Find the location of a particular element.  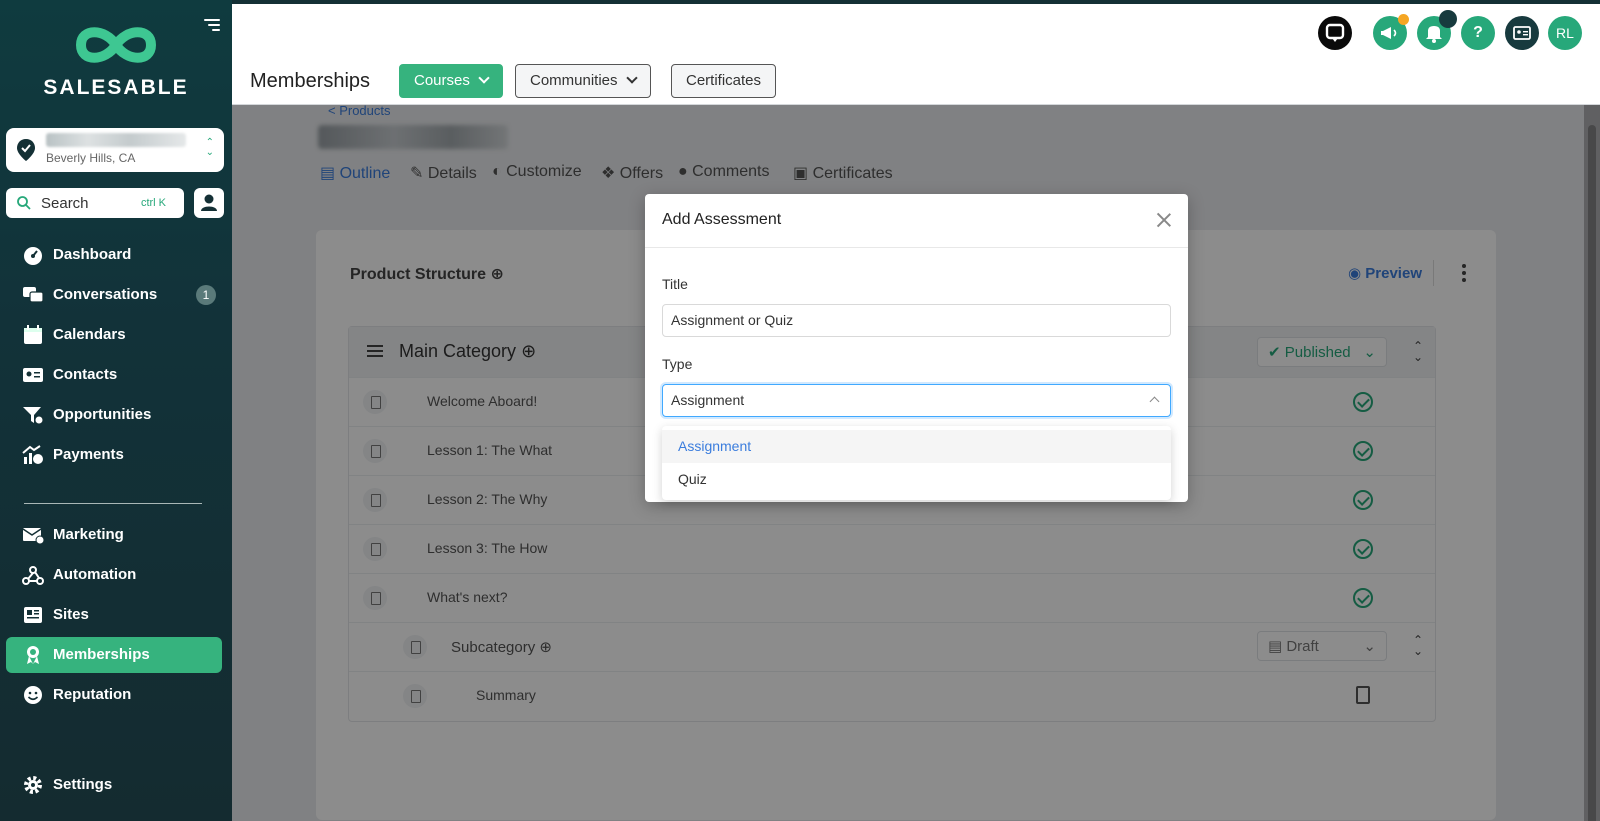

id-card-icon is located at coordinates (1522, 33).